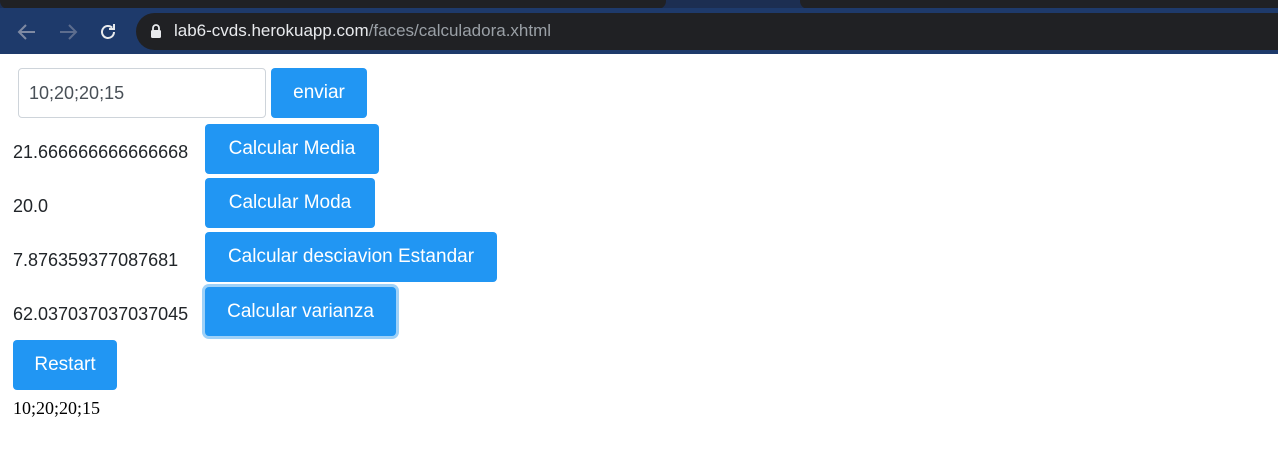 Image resolution: width=1278 pixels, height=472 pixels. Describe the element at coordinates (31, 206) in the screenshot. I see `moda-result: 20.0` at that location.